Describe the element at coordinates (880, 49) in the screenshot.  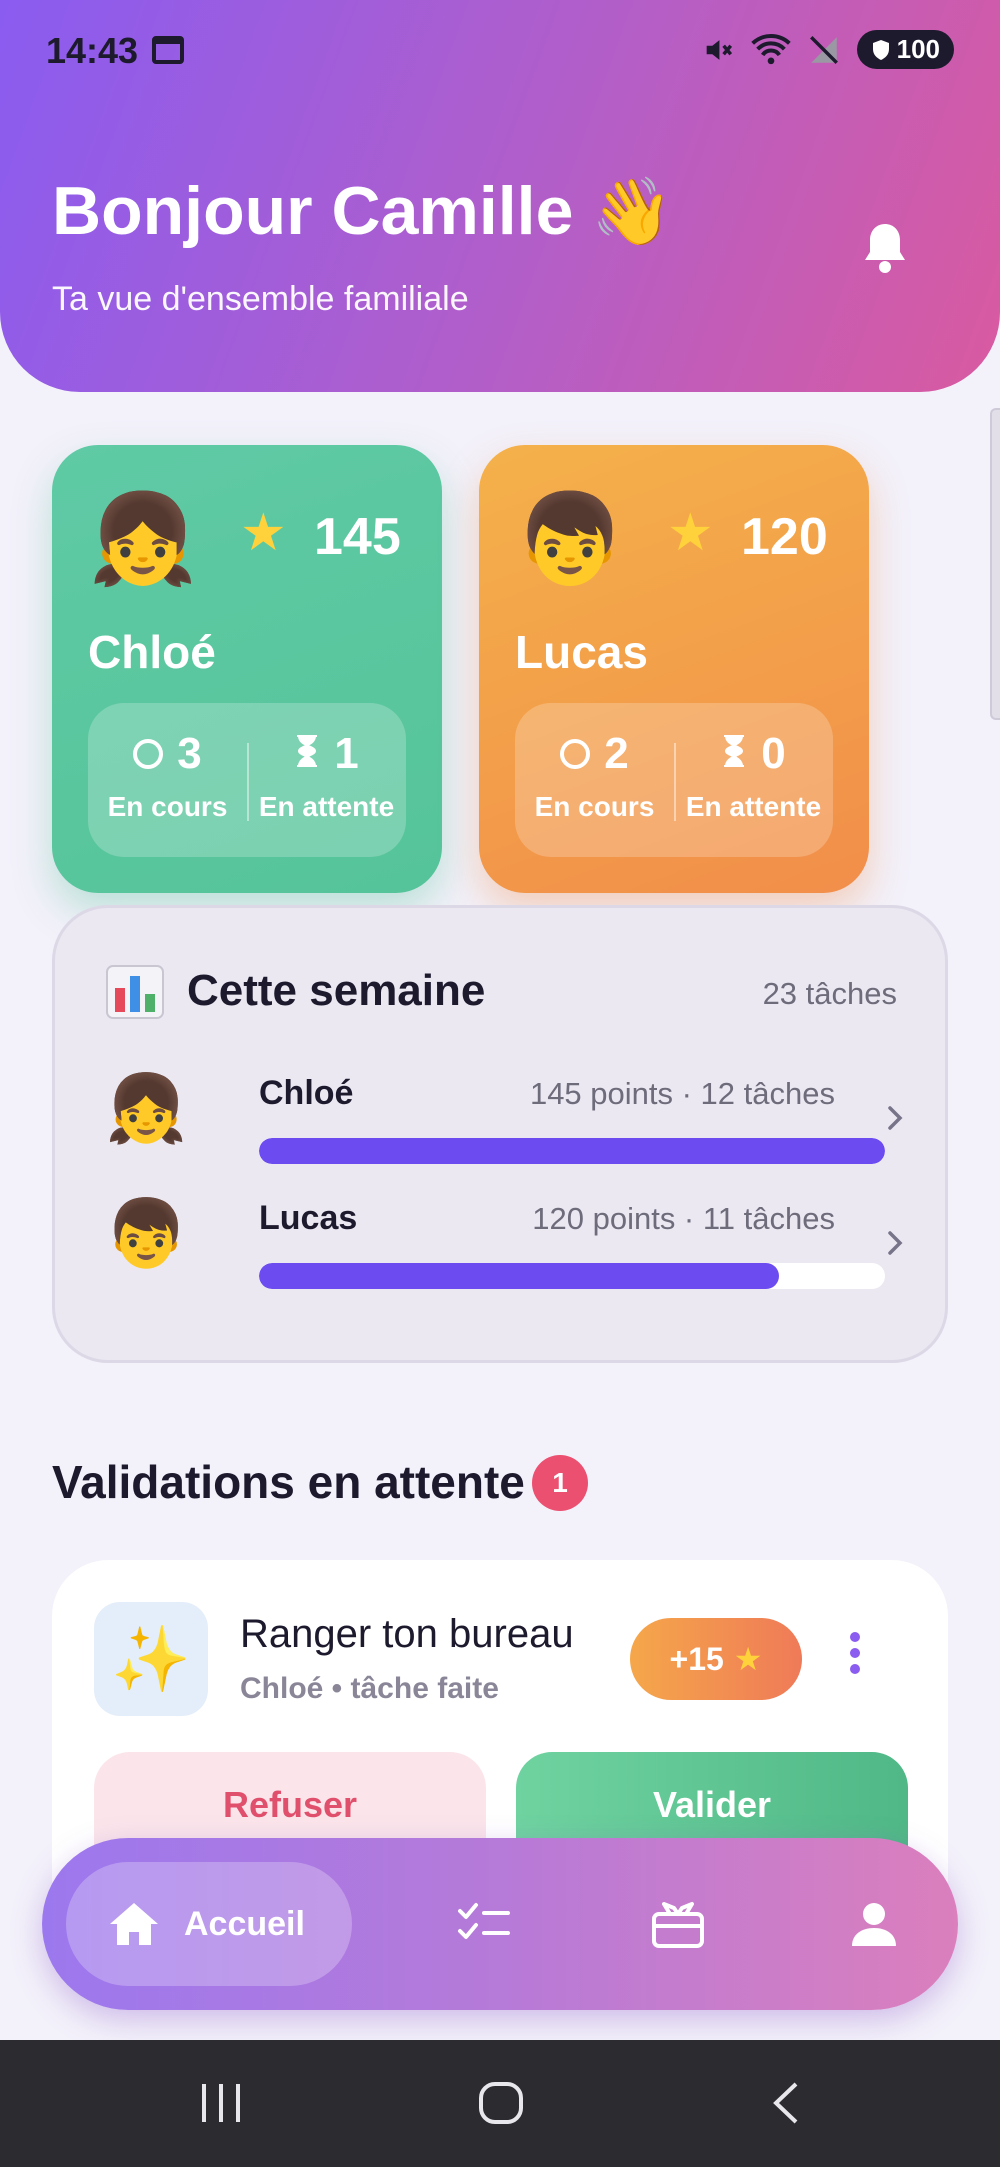
I see `battery-shield-icon` at that location.